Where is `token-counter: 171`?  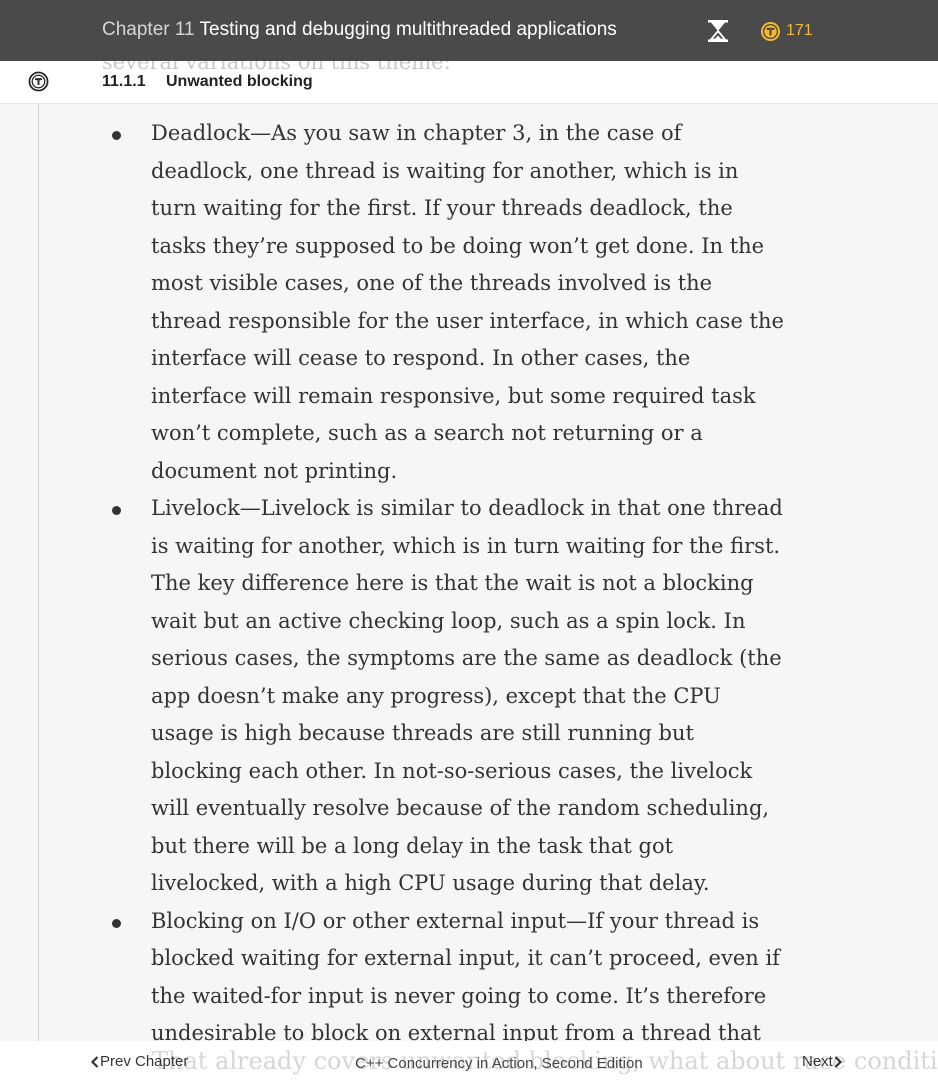 token-counter: 171 is located at coordinates (786, 31).